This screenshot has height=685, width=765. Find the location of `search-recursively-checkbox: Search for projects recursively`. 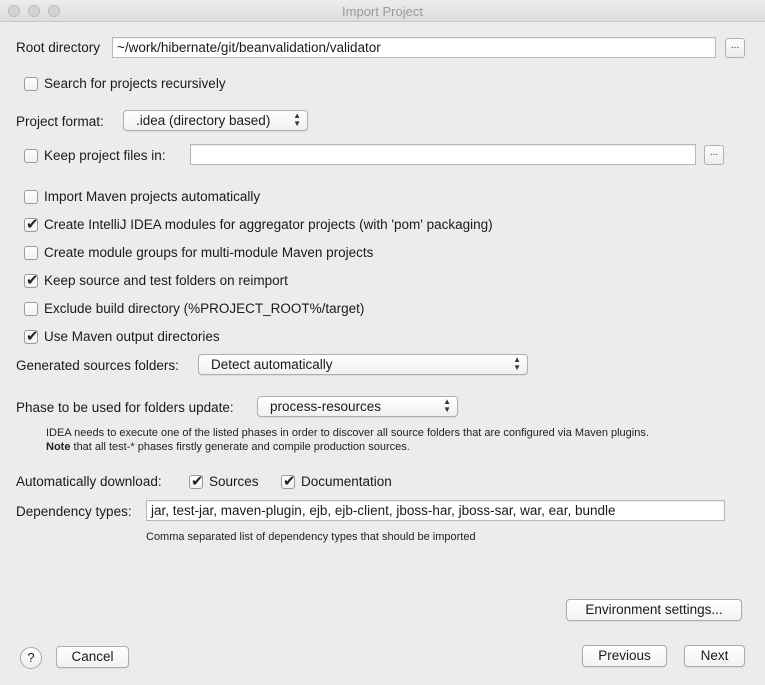

search-recursively-checkbox: Search for projects recursively is located at coordinates (125, 83).